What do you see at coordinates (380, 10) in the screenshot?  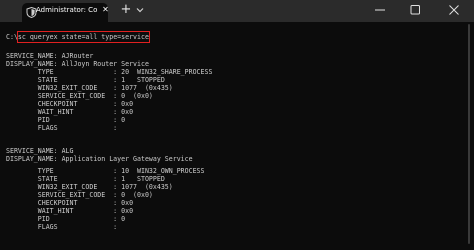 I see `minimize-icon` at bounding box center [380, 10].